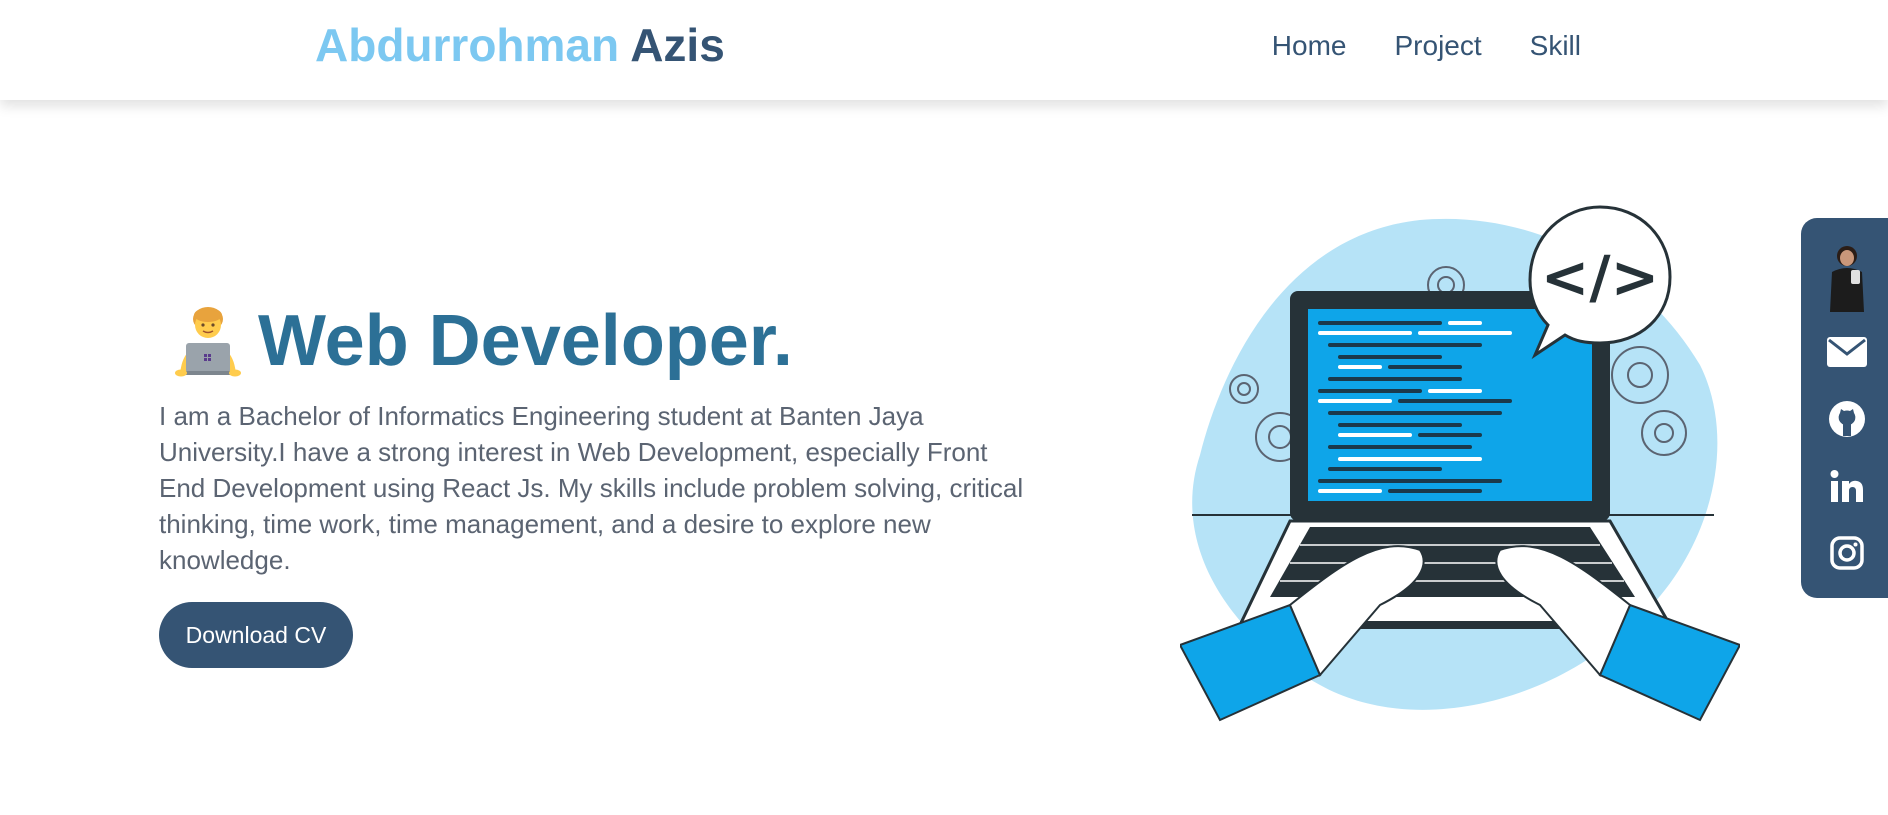 This screenshot has width=1888, height=815. What do you see at coordinates (1600, 277) in the screenshot?
I see `code-bubble-text: </>` at bounding box center [1600, 277].